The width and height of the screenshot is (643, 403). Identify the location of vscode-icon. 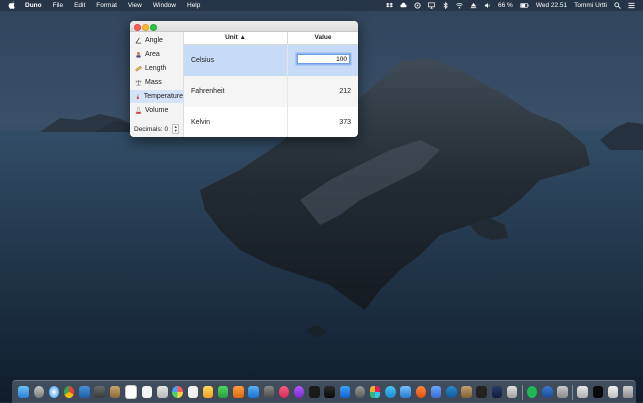
(497, 392).